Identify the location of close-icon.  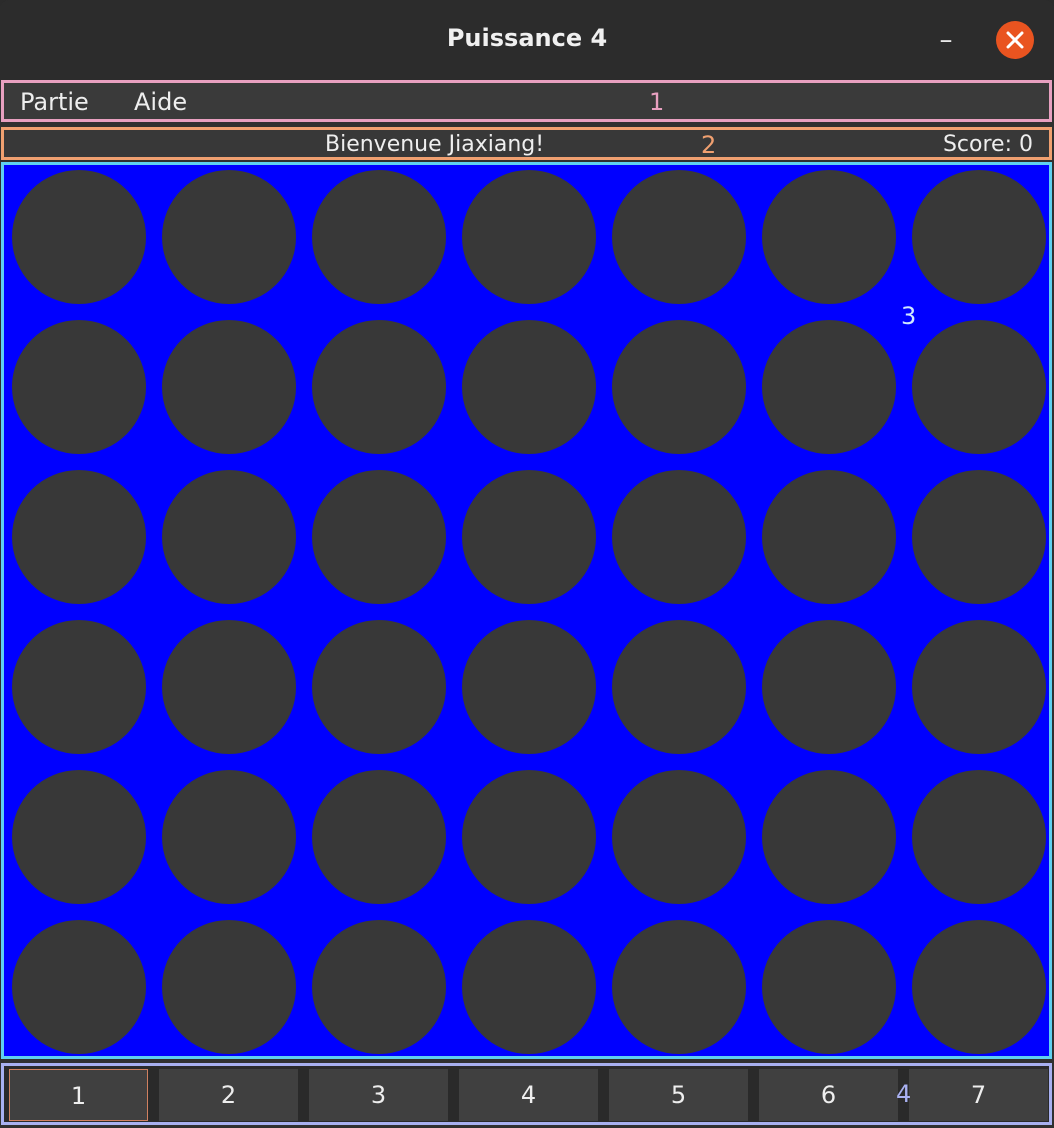
(1015, 40).